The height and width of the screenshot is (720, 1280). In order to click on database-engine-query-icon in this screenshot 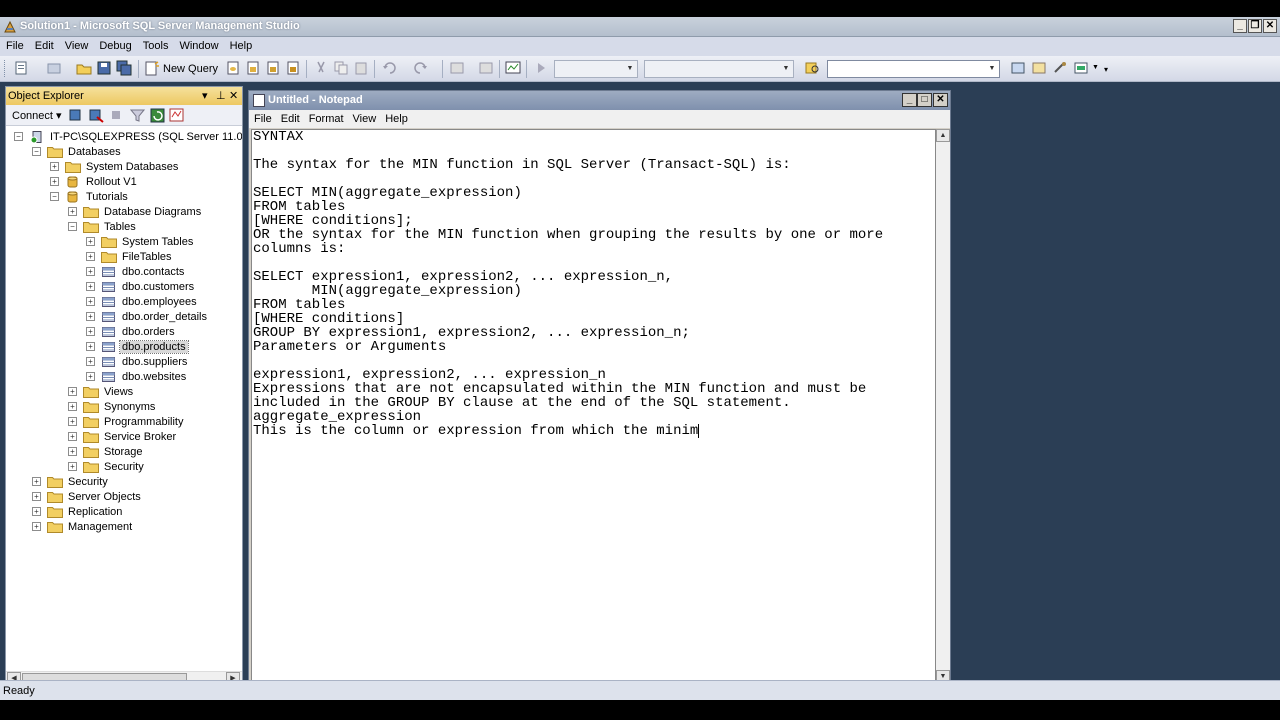, I will do `click(233, 68)`.